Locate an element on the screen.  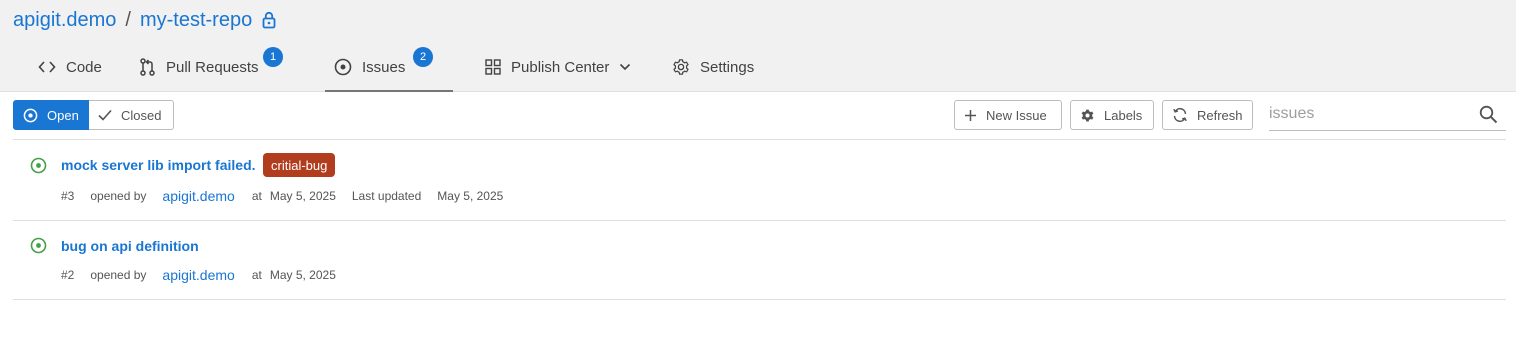
tab-issues: Issues is located at coordinates (389, 67).